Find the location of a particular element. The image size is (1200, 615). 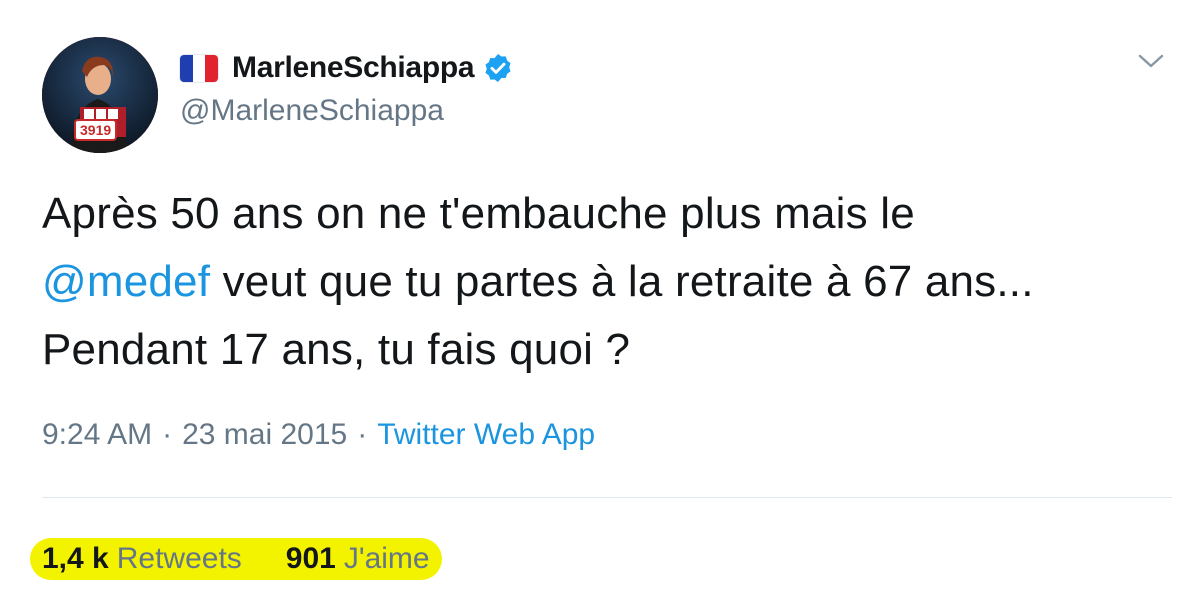

user-info: MarleneSchiappa @MarleneSchiappa is located at coordinates (347, 88).